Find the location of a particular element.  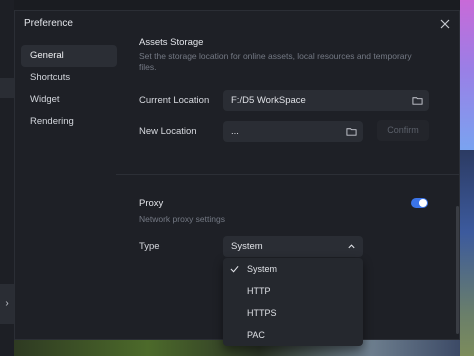

close-button is located at coordinates (445, 24).